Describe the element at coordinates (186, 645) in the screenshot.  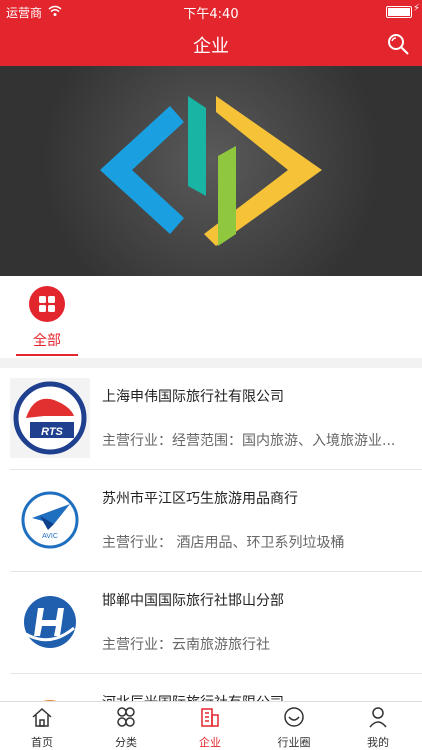
I see `company-industry: 主营行业：云南旅游旅行社` at that location.